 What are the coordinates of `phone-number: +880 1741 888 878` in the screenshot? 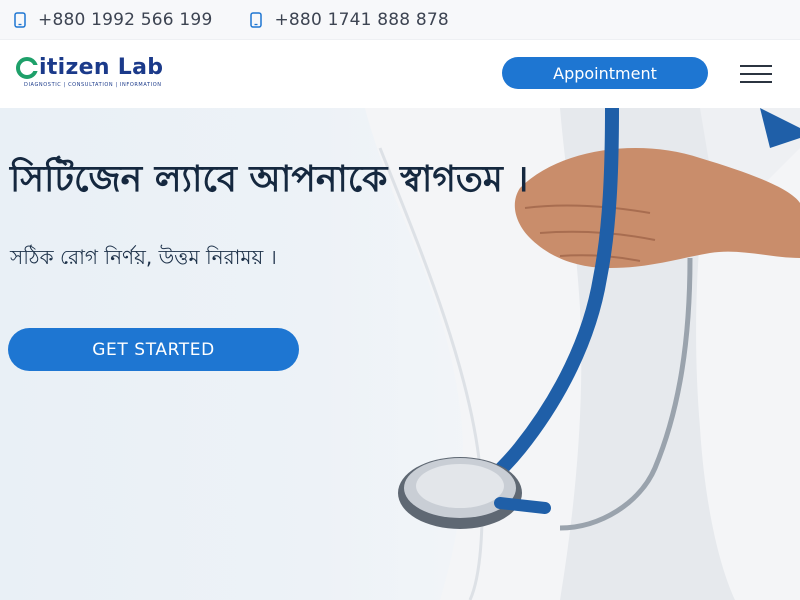 It's located at (361, 19).